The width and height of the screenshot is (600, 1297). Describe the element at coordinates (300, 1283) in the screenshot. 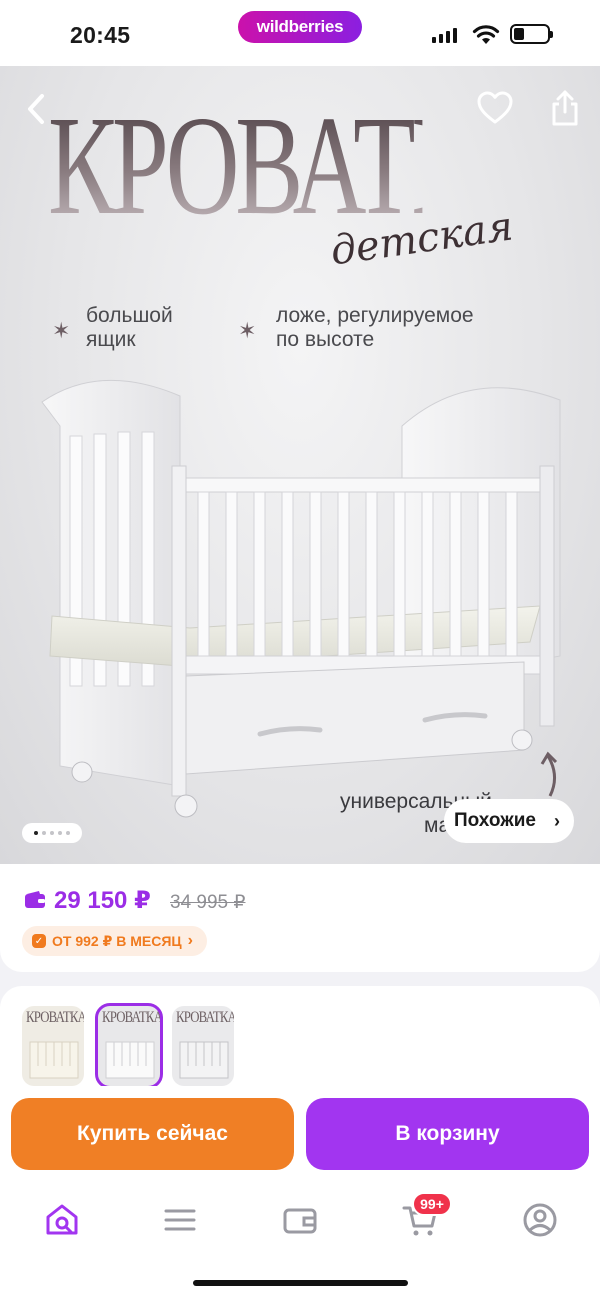

I see `home-indicator` at that location.